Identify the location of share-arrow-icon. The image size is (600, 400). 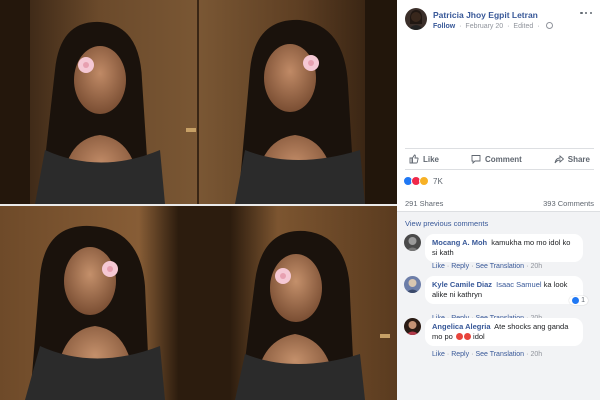
(559, 159).